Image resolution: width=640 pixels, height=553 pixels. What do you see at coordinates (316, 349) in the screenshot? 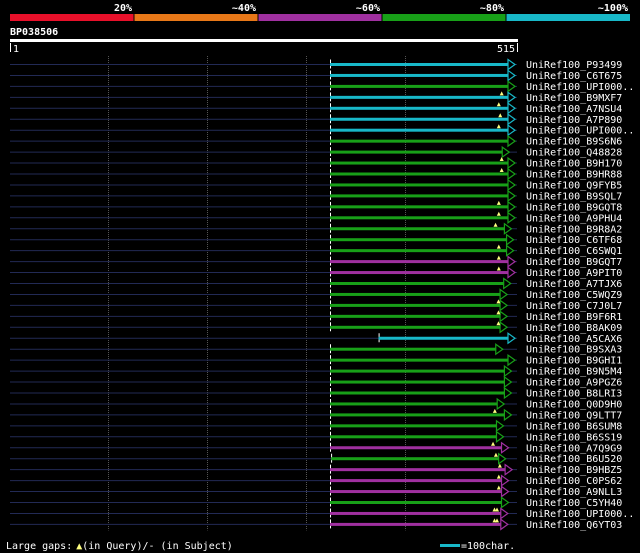
I see `hit-row: UniRef100_B9SXA3` at bounding box center [316, 349].